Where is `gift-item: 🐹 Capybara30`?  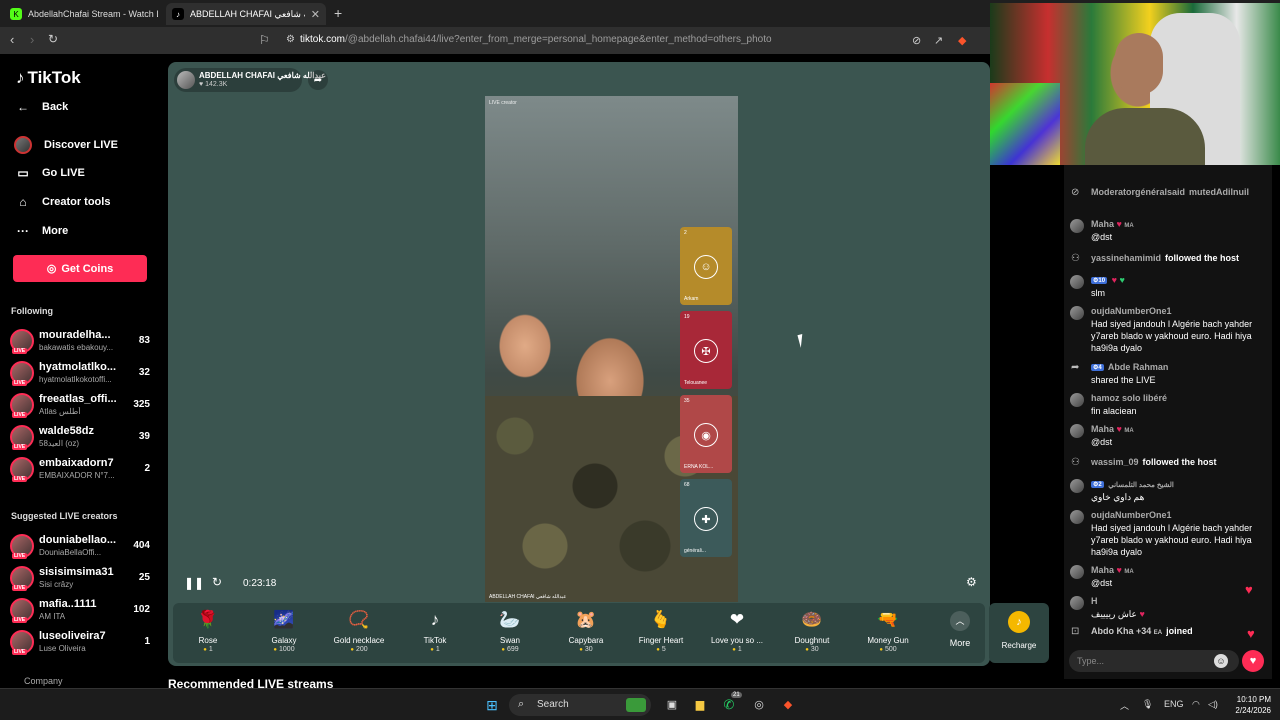 gift-item: 🐹 Capybara30 is located at coordinates (586, 630).